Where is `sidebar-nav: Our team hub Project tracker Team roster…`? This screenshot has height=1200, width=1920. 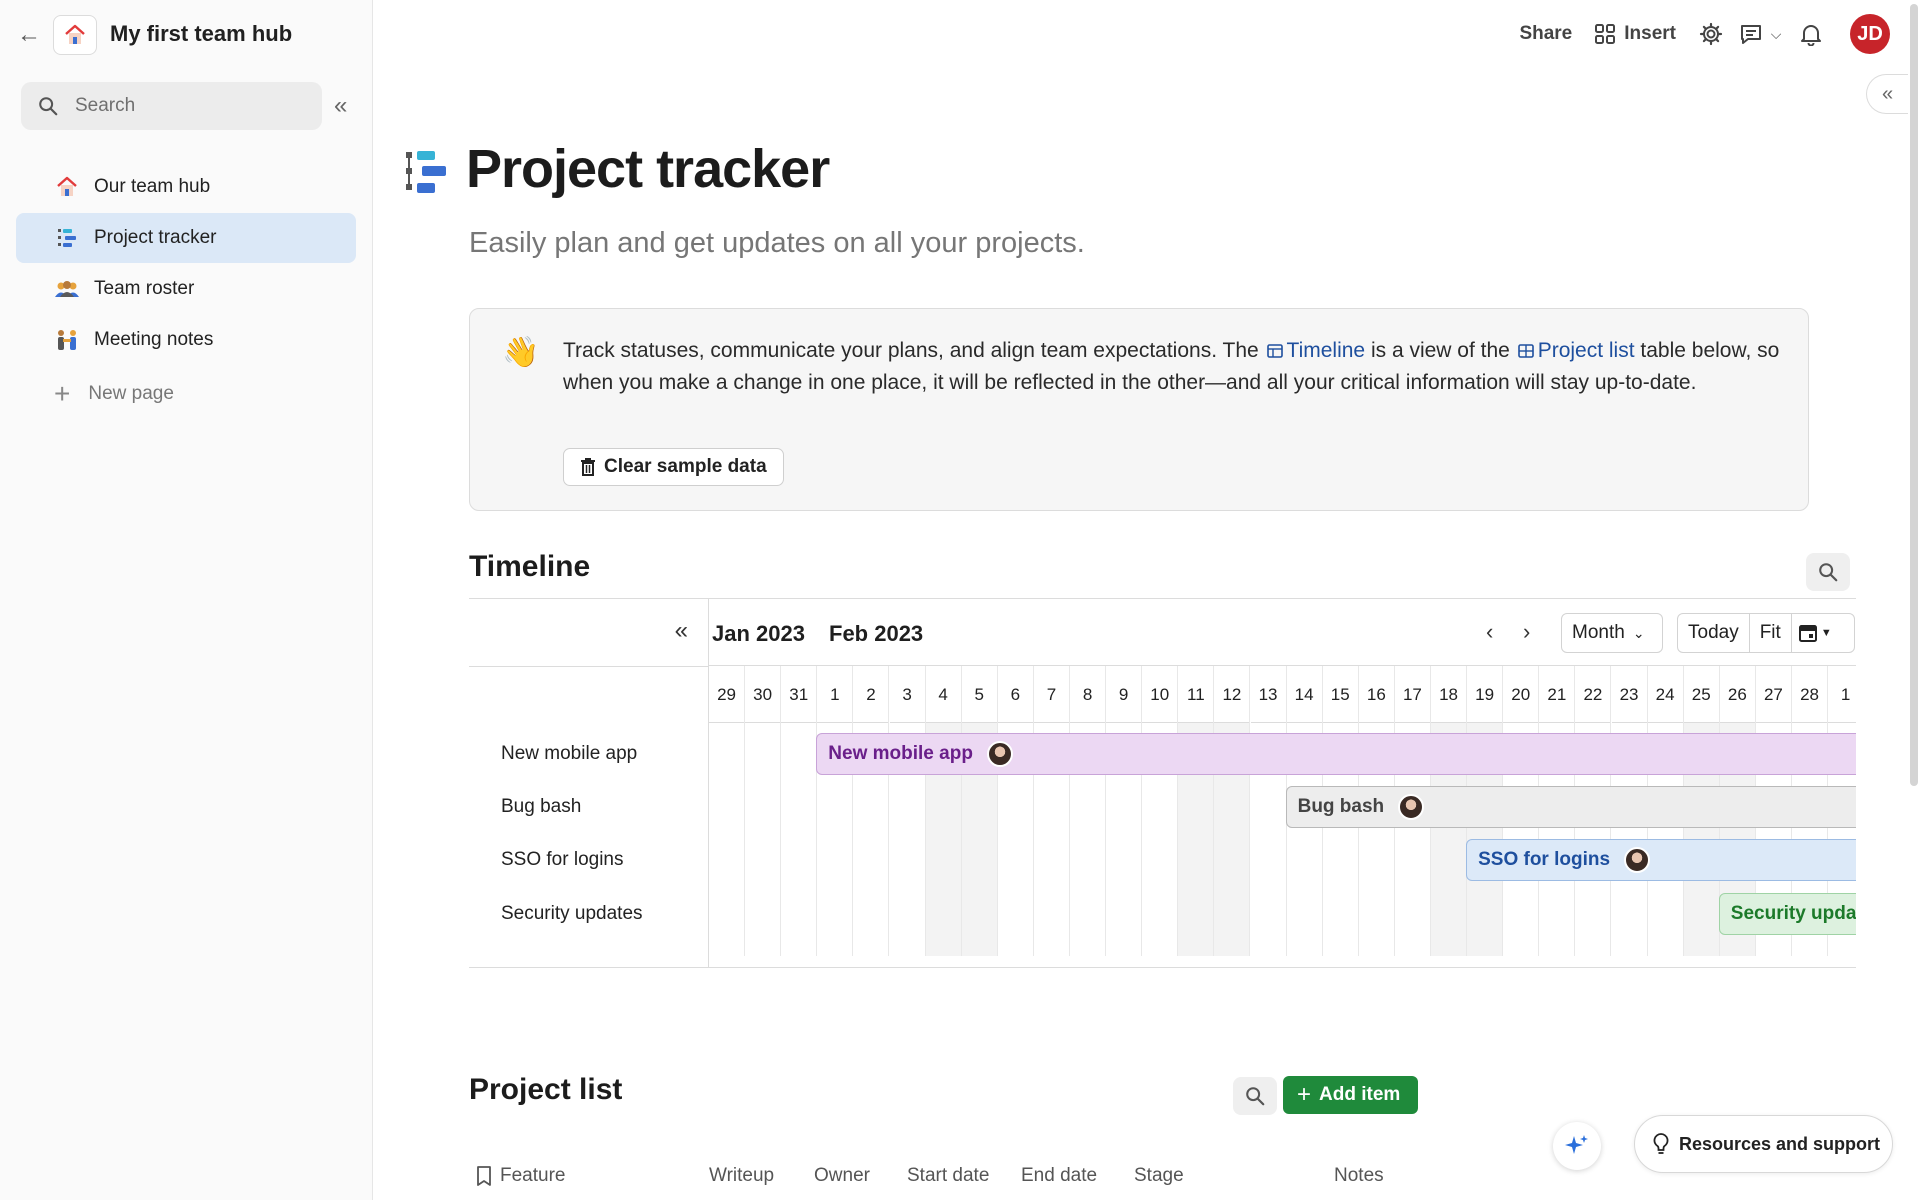 sidebar-nav: Our team hub Project tracker Team roster… is located at coordinates (186, 292).